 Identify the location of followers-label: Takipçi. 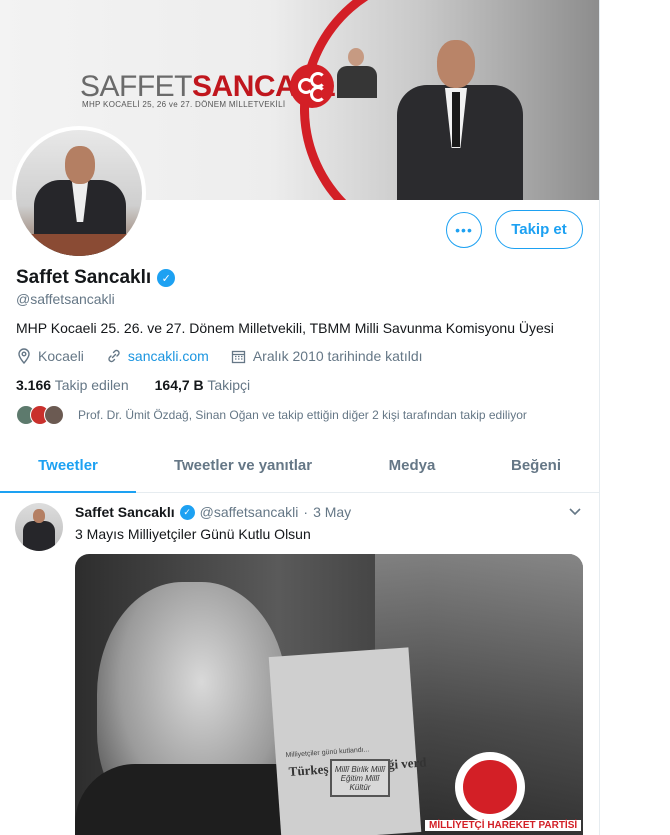
(229, 385).